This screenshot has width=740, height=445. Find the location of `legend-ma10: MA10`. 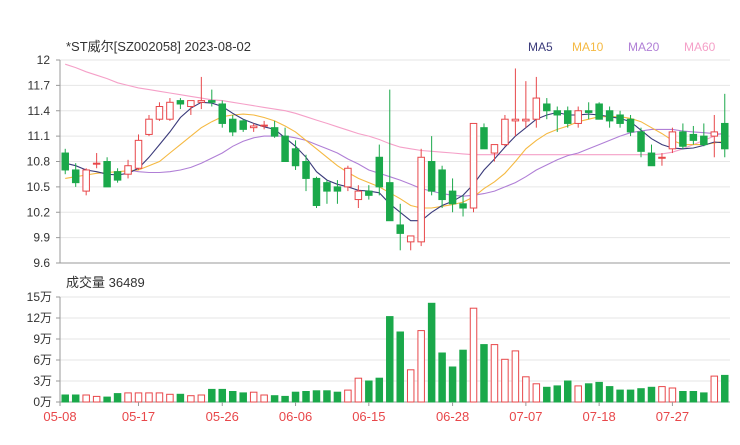

legend-ma10: MA10 is located at coordinates (588, 47).